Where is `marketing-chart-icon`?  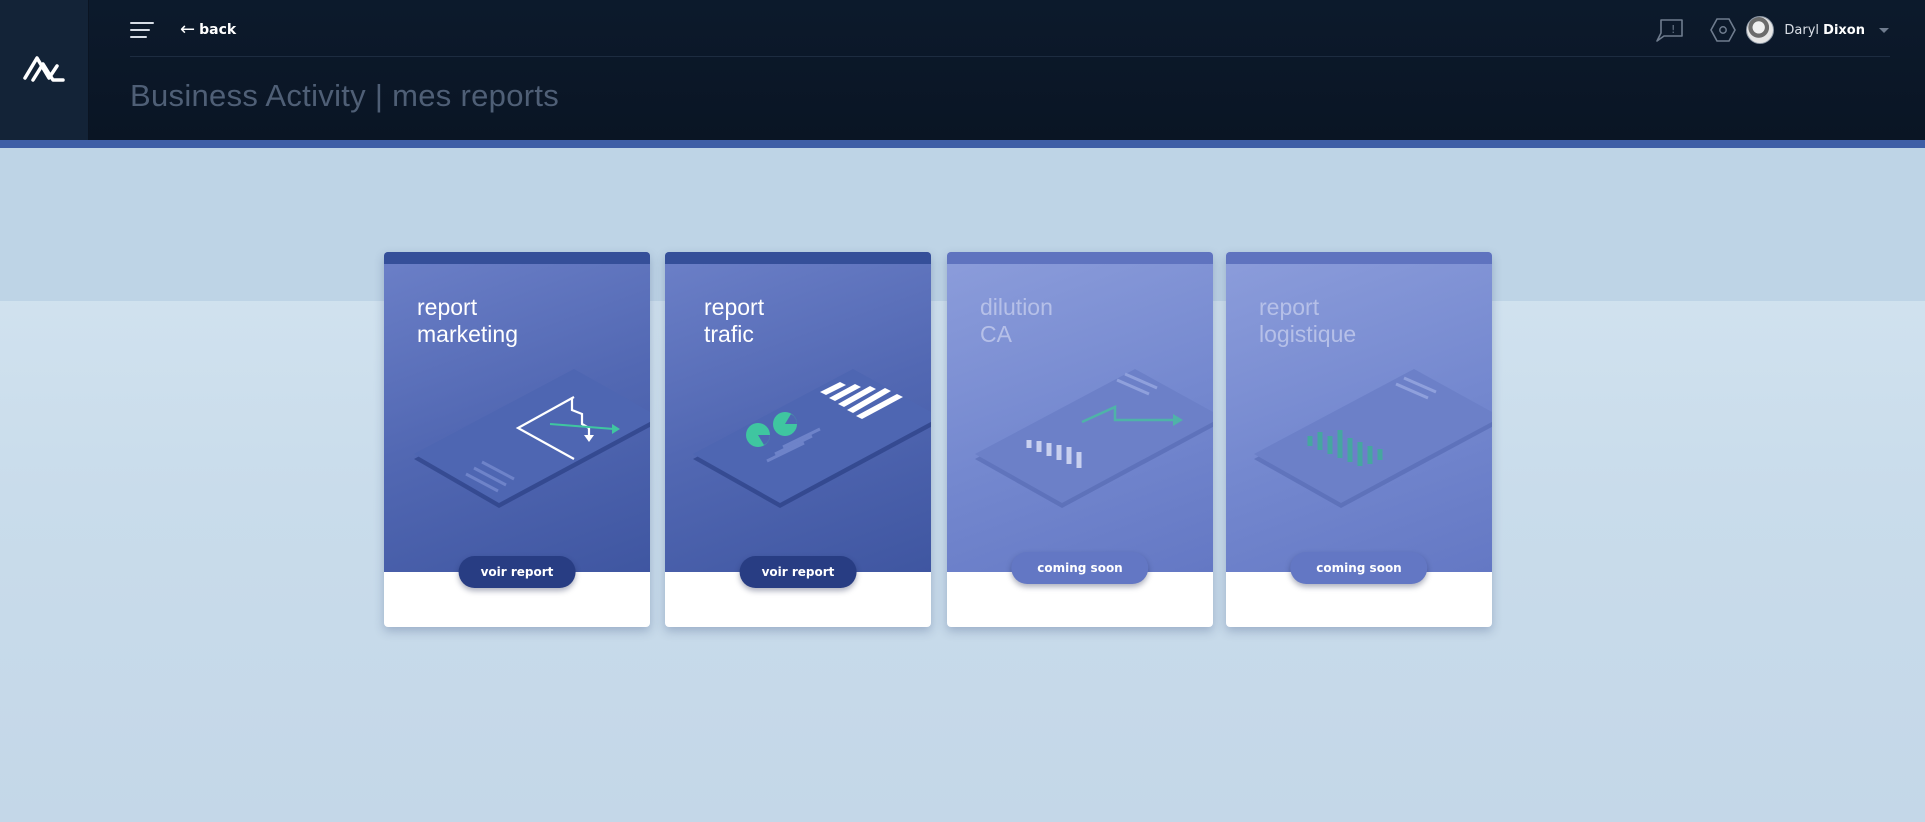 marketing-chart-icon is located at coordinates (532, 438).